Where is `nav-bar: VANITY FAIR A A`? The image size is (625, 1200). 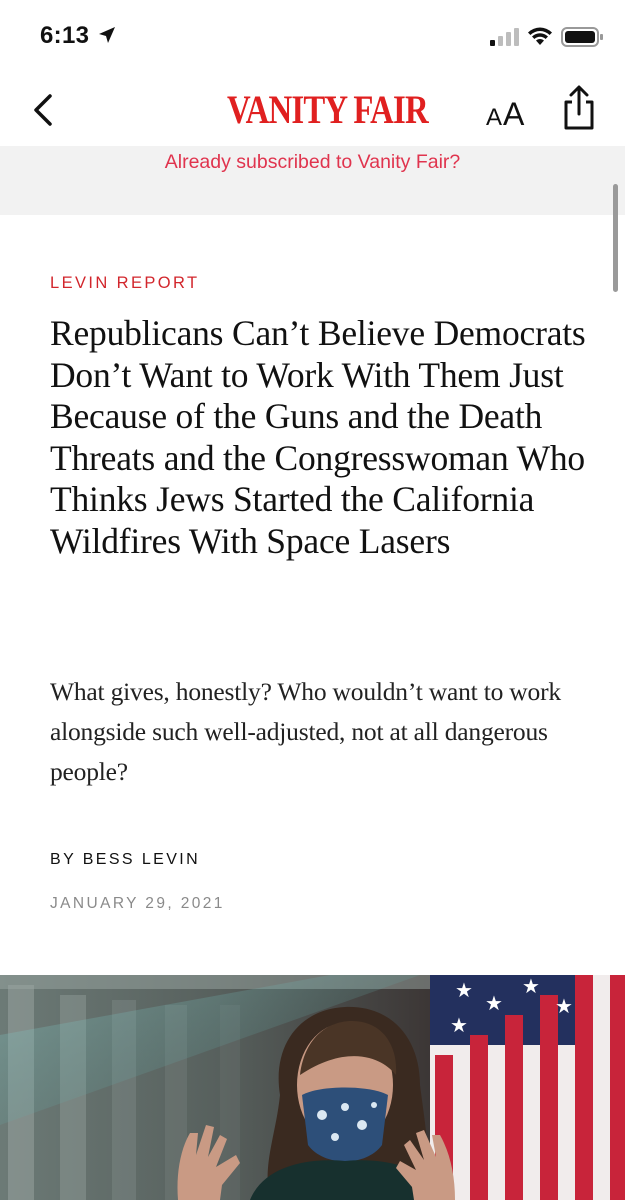
nav-bar: VANITY FAIR A A is located at coordinates (312, 109).